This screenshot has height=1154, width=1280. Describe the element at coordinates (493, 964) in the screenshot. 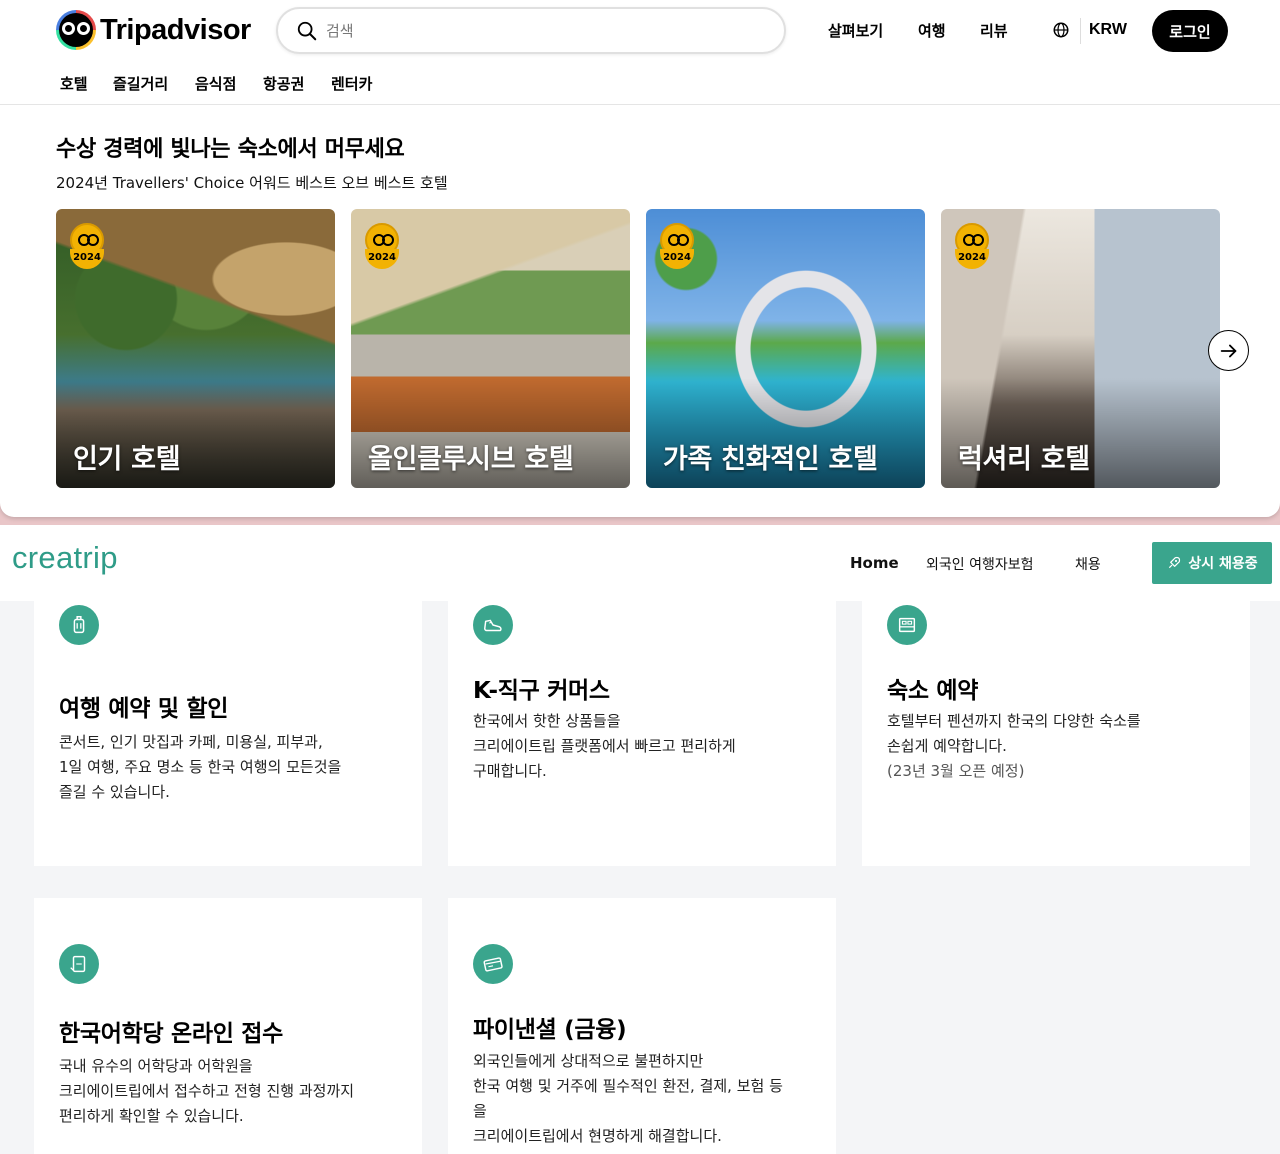

I see `card-icon` at that location.